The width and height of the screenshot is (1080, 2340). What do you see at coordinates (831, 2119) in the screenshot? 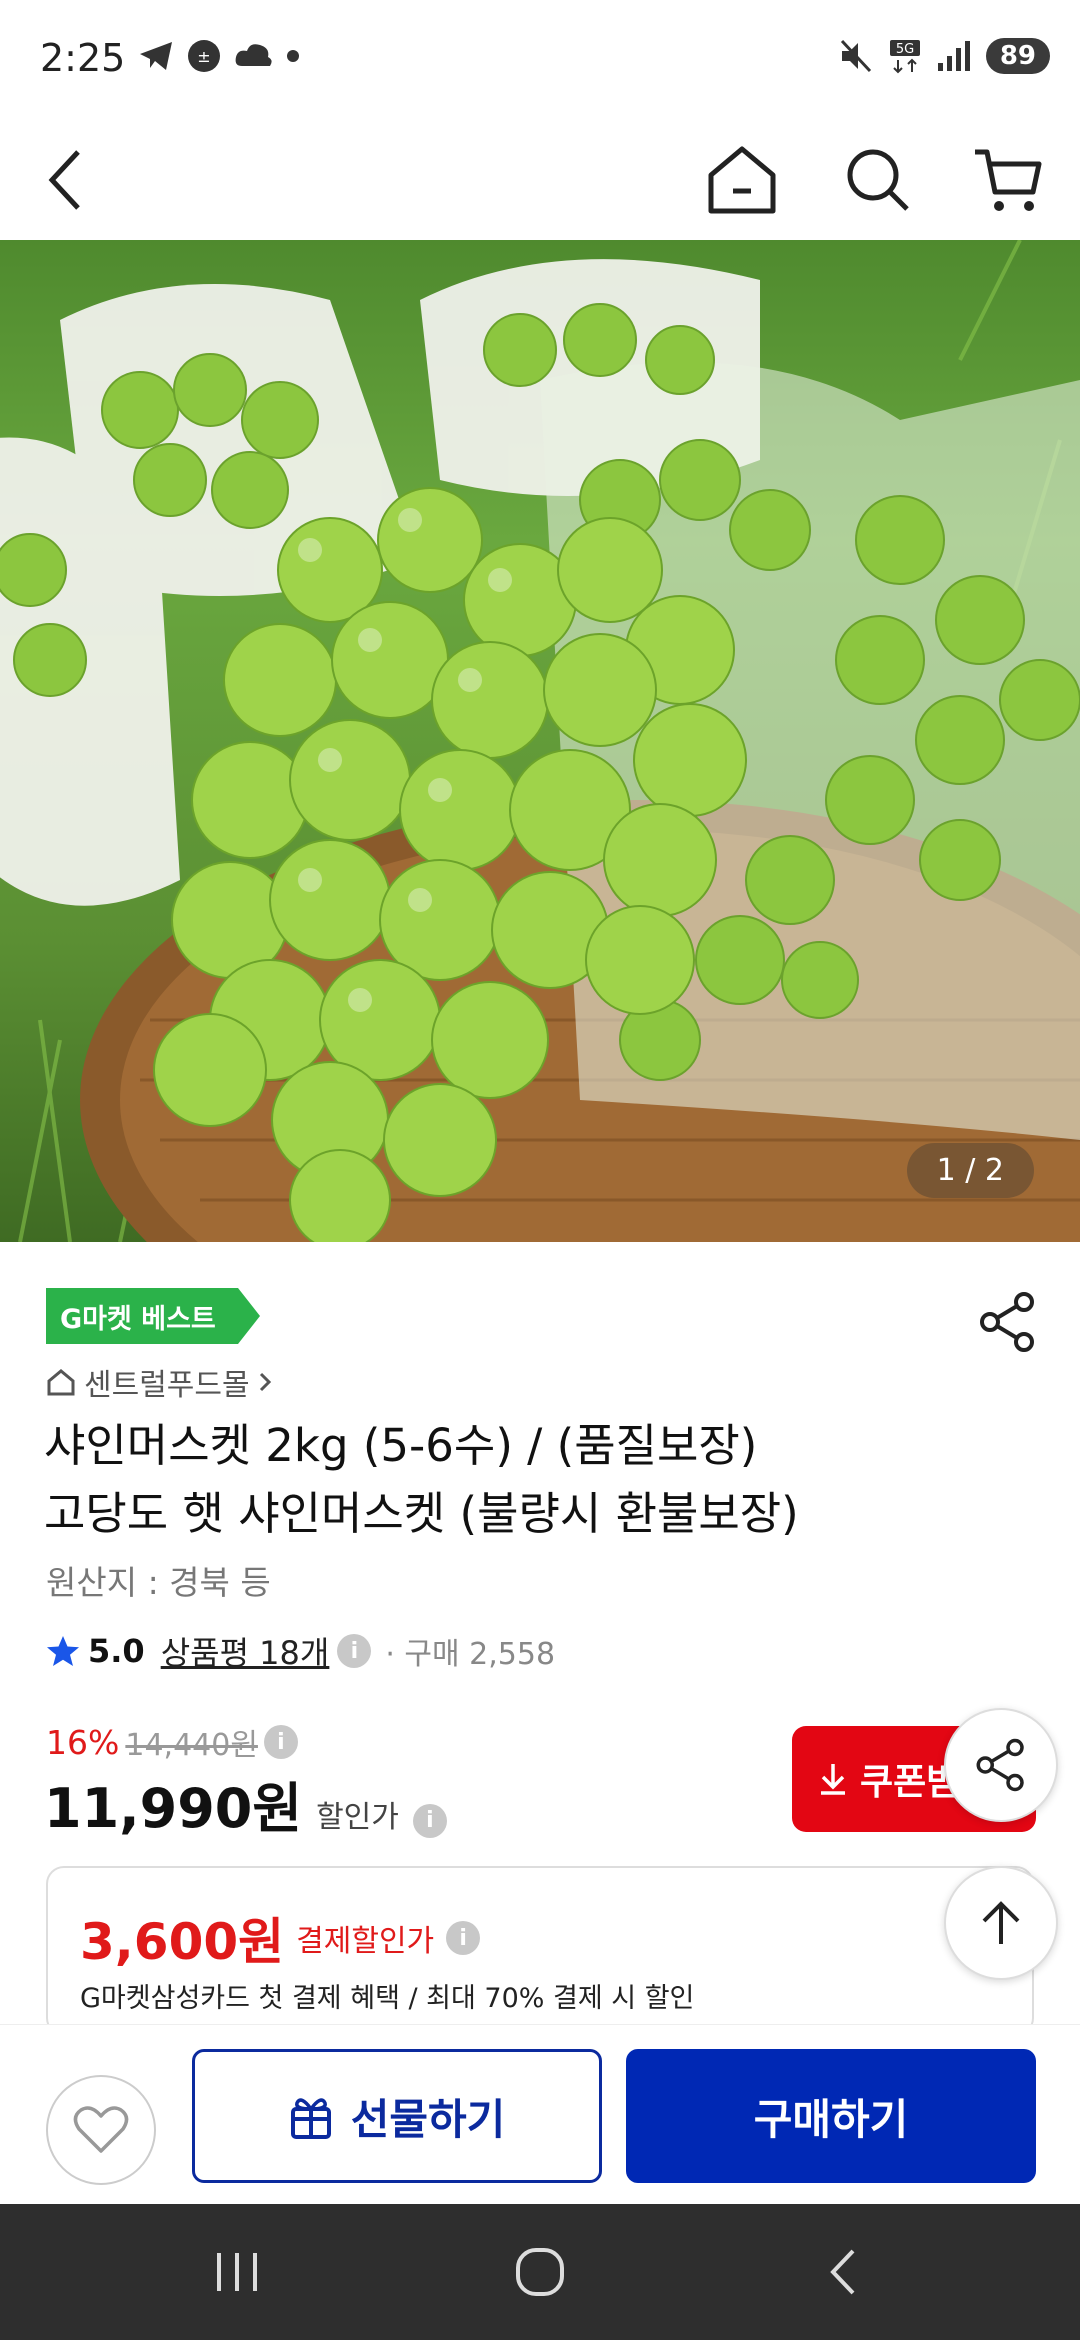
I see `buy-label: 구매하기` at bounding box center [831, 2119].